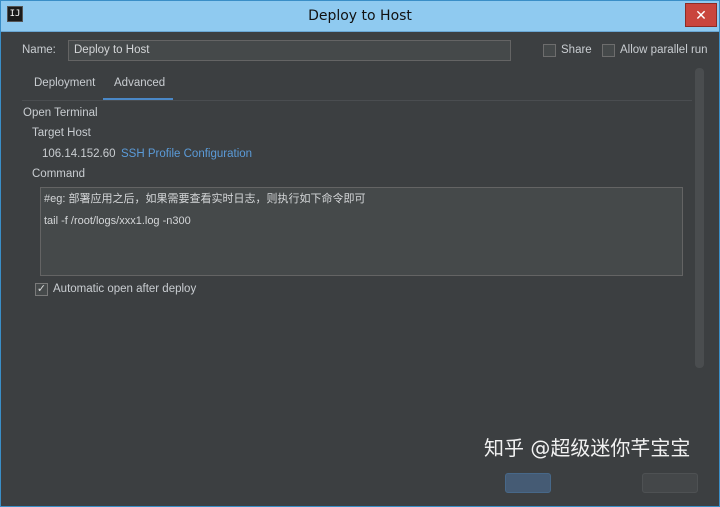 Image resolution: width=720 pixels, height=507 pixels. Describe the element at coordinates (699, 218) in the screenshot. I see `vertical-scrollbar` at that location.